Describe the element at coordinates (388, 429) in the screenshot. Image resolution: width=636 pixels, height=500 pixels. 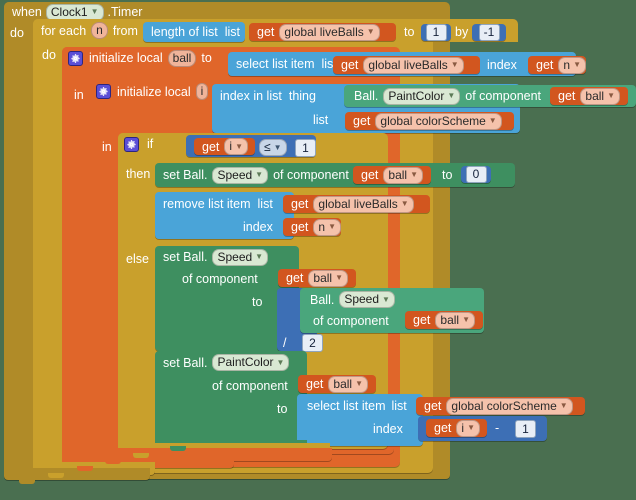
I see `select-color-index-label: index` at that location.